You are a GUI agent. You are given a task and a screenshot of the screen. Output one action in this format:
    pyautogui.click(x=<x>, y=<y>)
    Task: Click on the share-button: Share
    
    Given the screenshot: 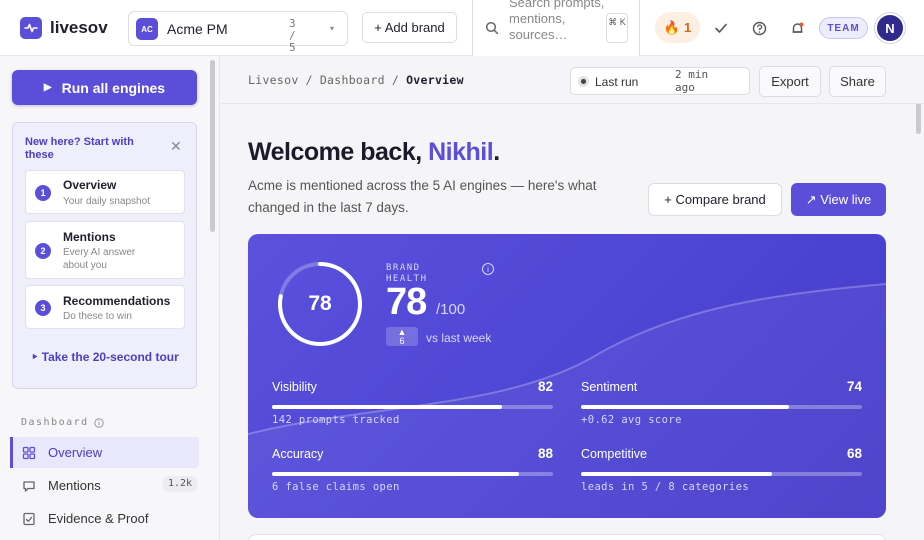 What is the action you would take?
    pyautogui.click(x=857, y=81)
    